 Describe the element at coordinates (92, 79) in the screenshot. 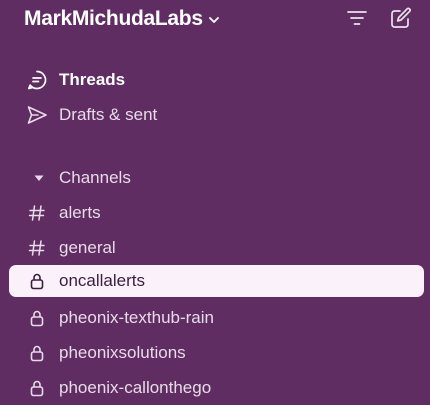

I see `sidebar-item-label: Threads` at that location.